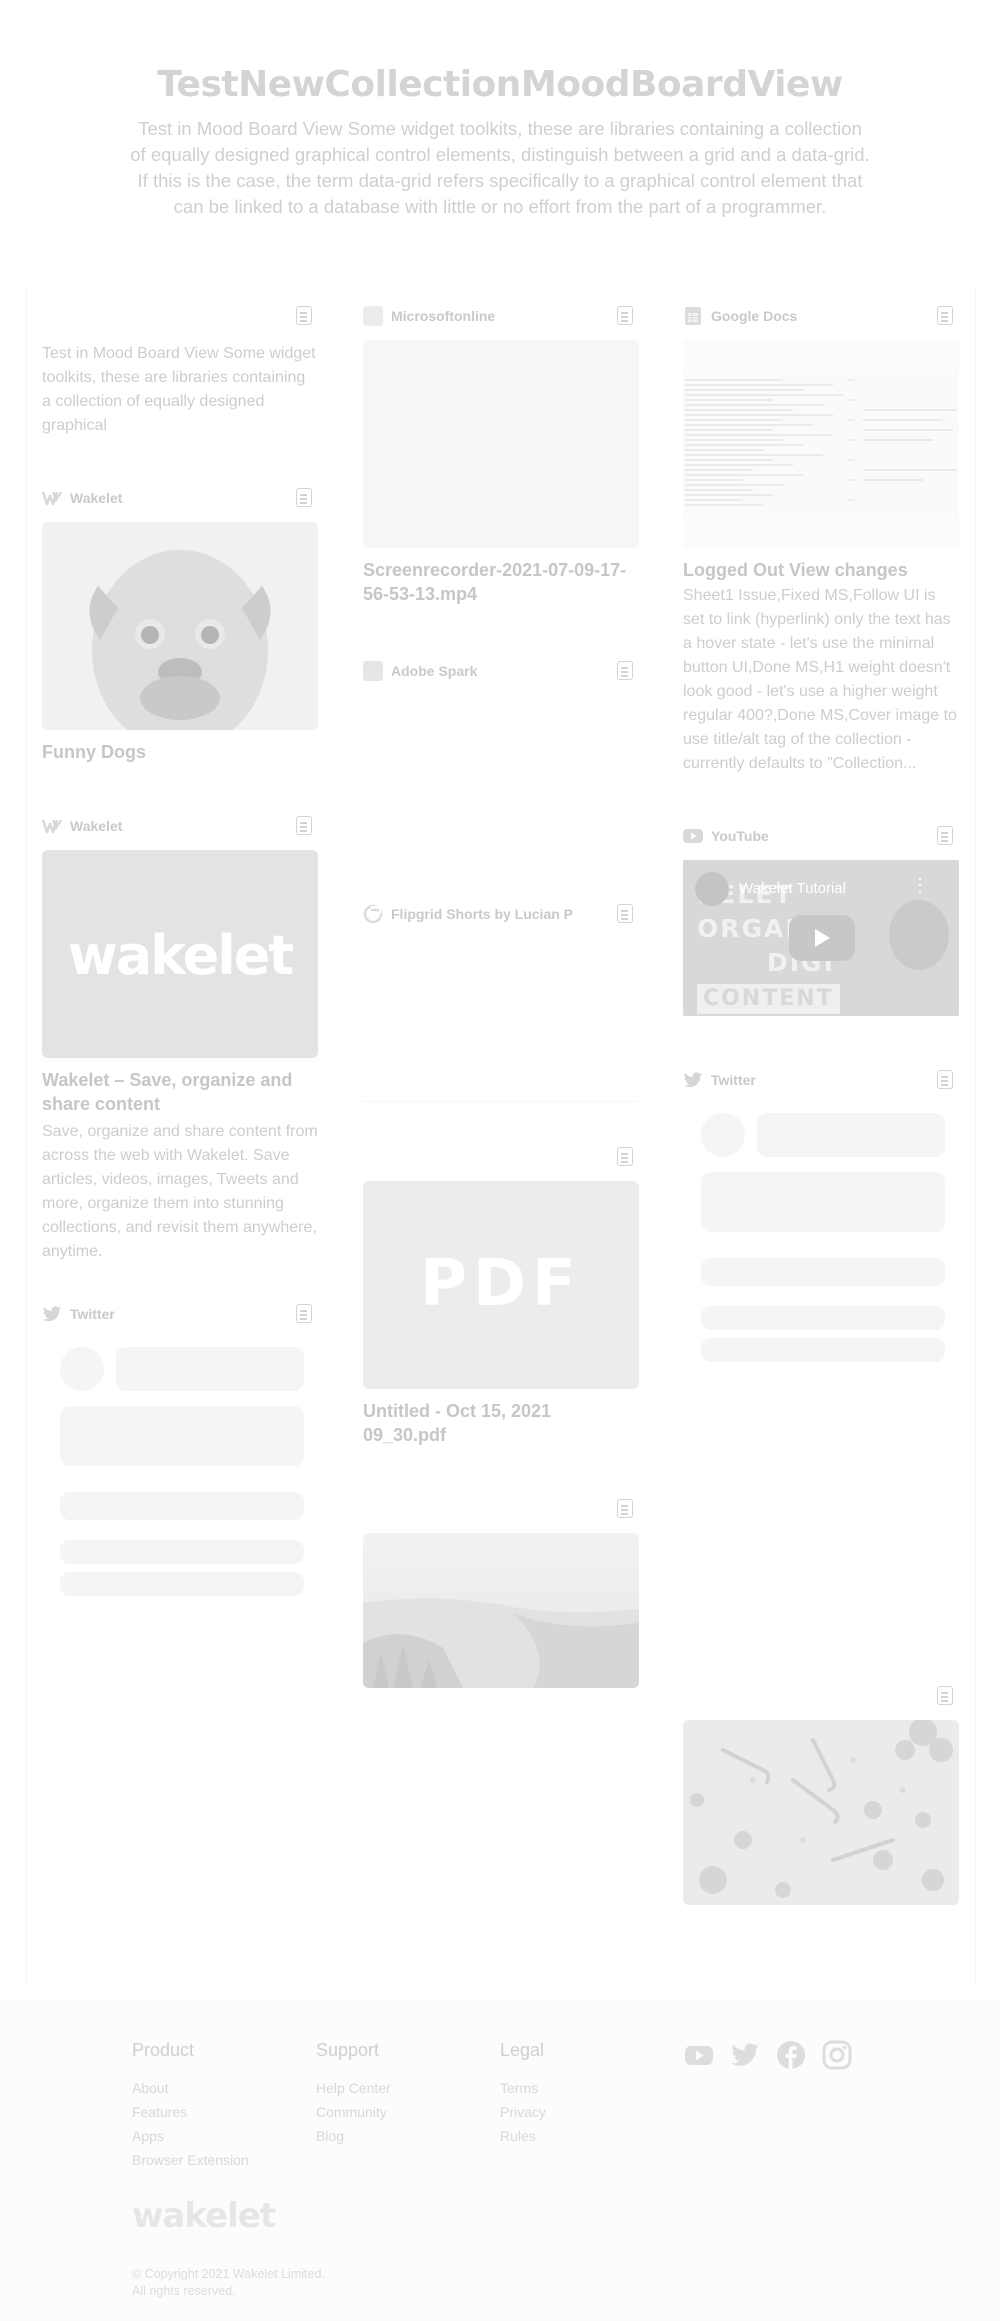  Describe the element at coordinates (501, 671) in the screenshot. I see `card-header: Adobe Spark` at that location.